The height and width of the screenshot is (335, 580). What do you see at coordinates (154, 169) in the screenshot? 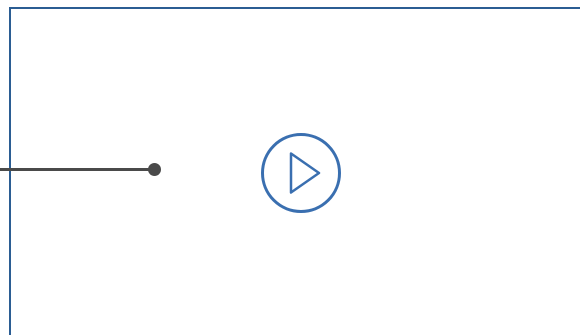
I see `connector-dot` at bounding box center [154, 169].